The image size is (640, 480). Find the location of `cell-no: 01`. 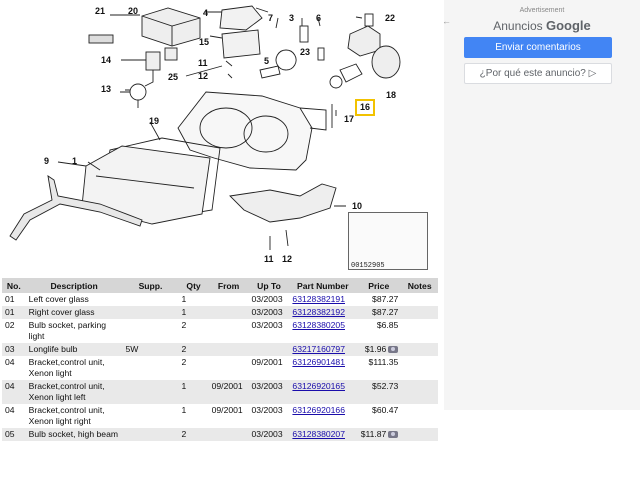

cell-no: 01 is located at coordinates (14, 299).